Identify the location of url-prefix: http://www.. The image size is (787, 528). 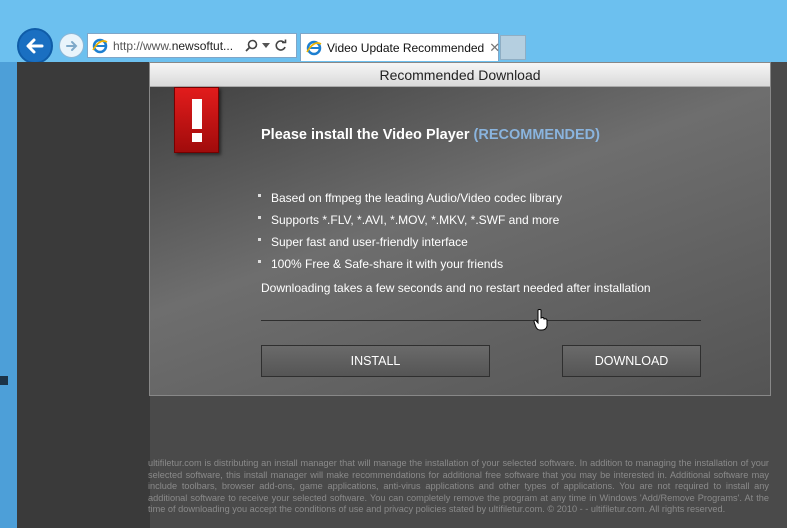
(142, 45).